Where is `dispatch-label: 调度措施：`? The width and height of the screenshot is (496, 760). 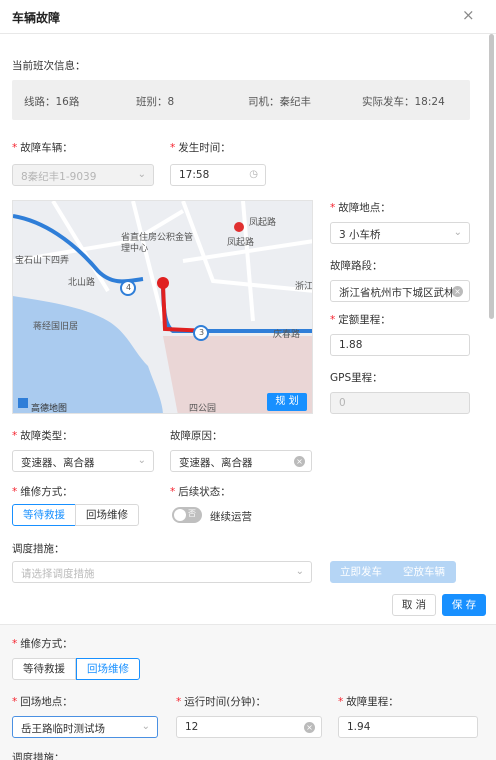 dispatch-label: 调度措施： is located at coordinates (38, 549).